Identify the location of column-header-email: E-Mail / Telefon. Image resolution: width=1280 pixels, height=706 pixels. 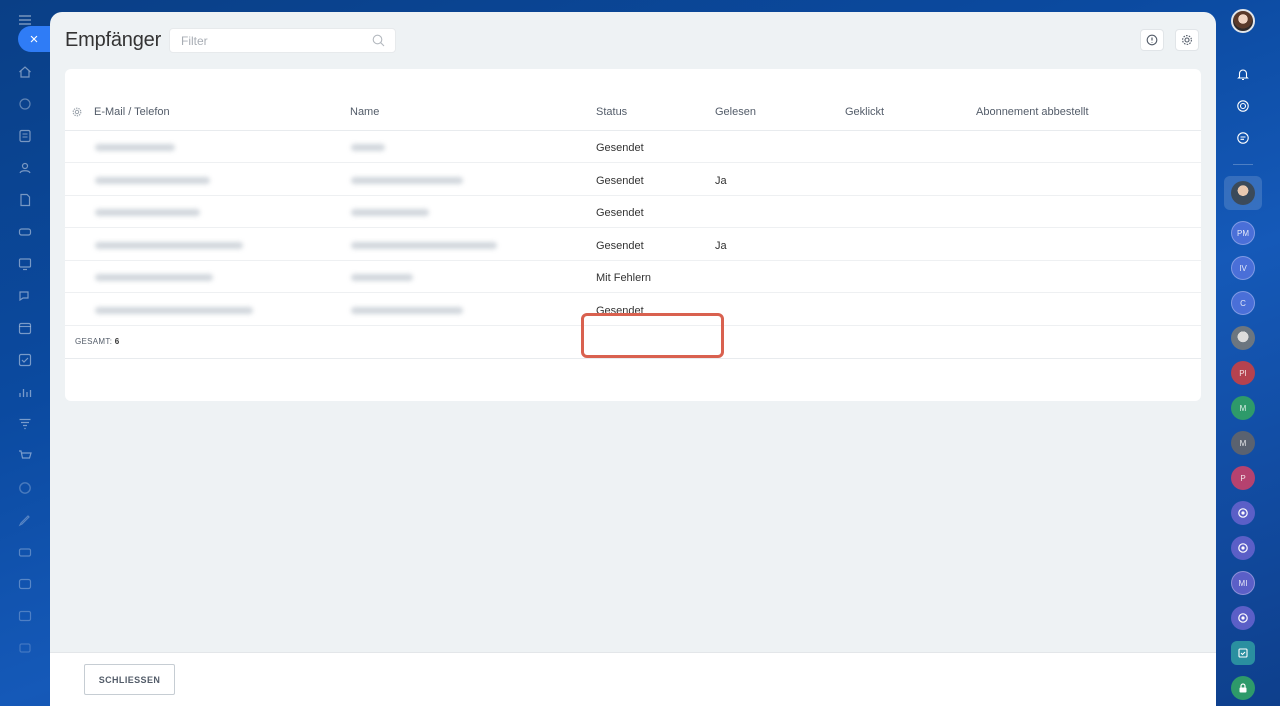
(132, 112).